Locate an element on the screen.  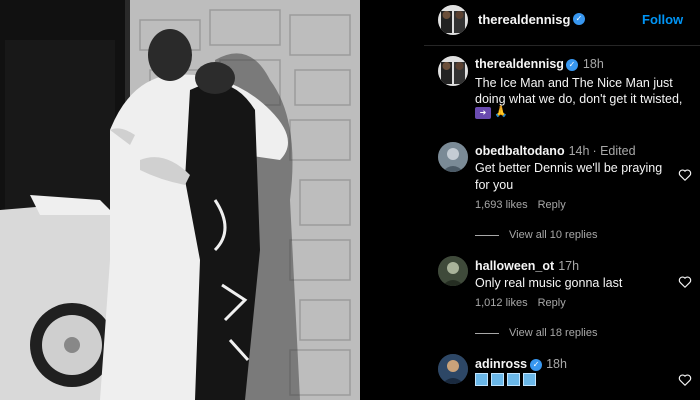
author-avatar is located at coordinates (453, 20).